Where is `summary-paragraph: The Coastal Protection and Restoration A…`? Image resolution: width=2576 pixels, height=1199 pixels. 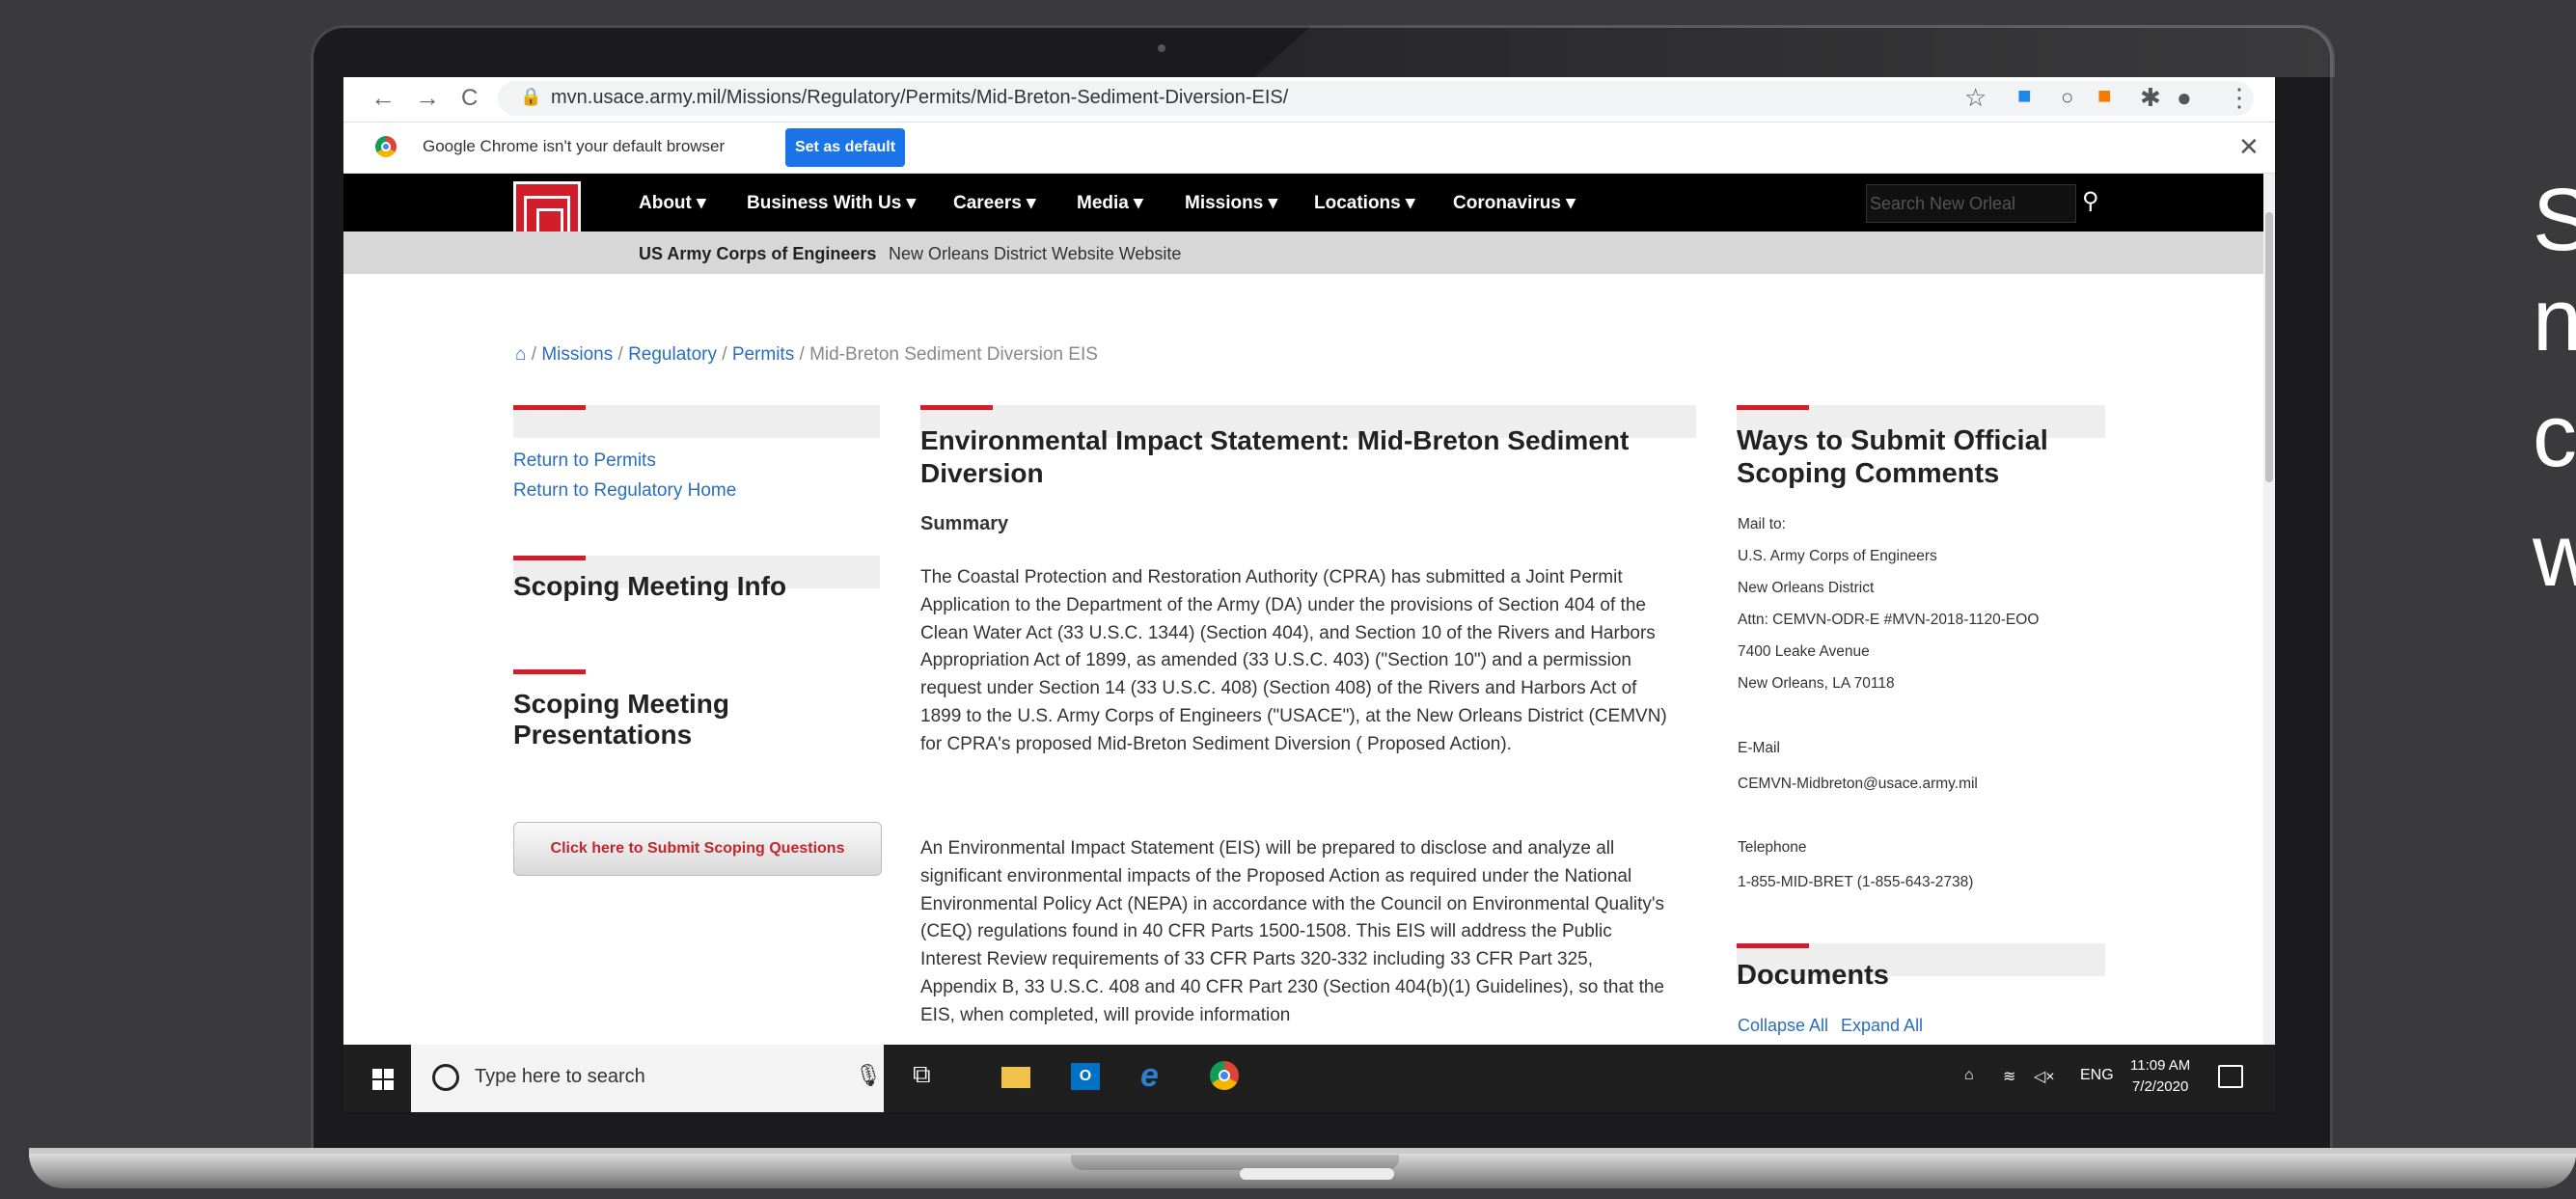
summary-paragraph: The Coastal Protection and Restoration A… is located at coordinates (1293, 660).